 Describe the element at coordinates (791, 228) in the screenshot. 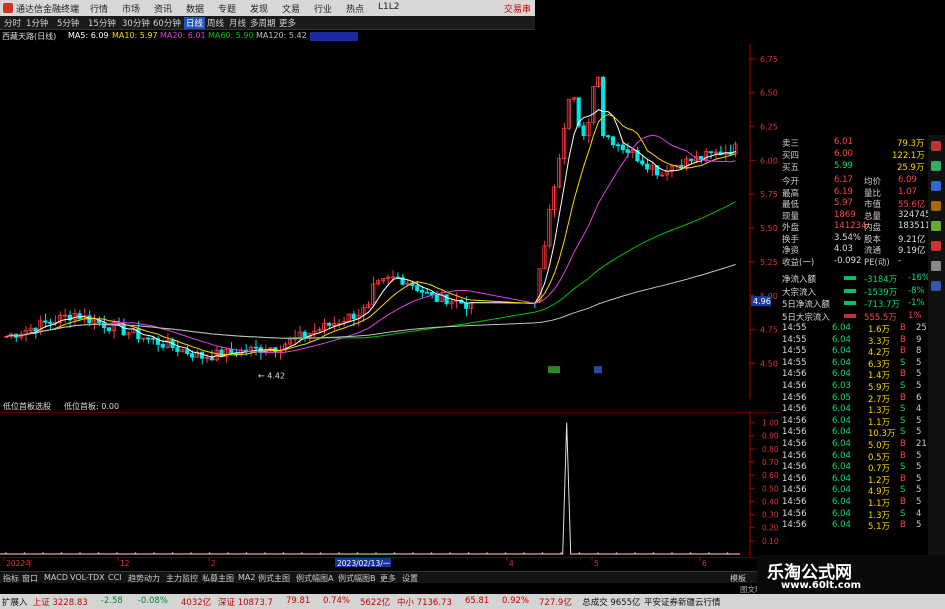

I see `stat-label: 外盘` at that location.